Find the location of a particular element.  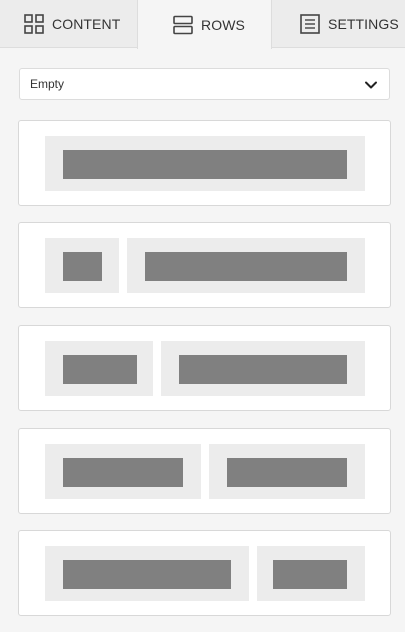

tab-content-label: CONTENT is located at coordinates (86, 24).